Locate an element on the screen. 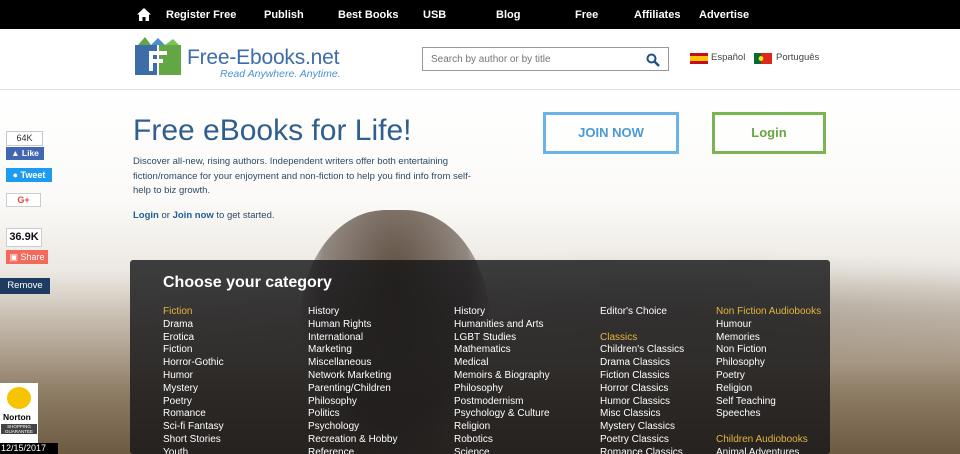  category-link: LGBT Studies is located at coordinates (524, 338).